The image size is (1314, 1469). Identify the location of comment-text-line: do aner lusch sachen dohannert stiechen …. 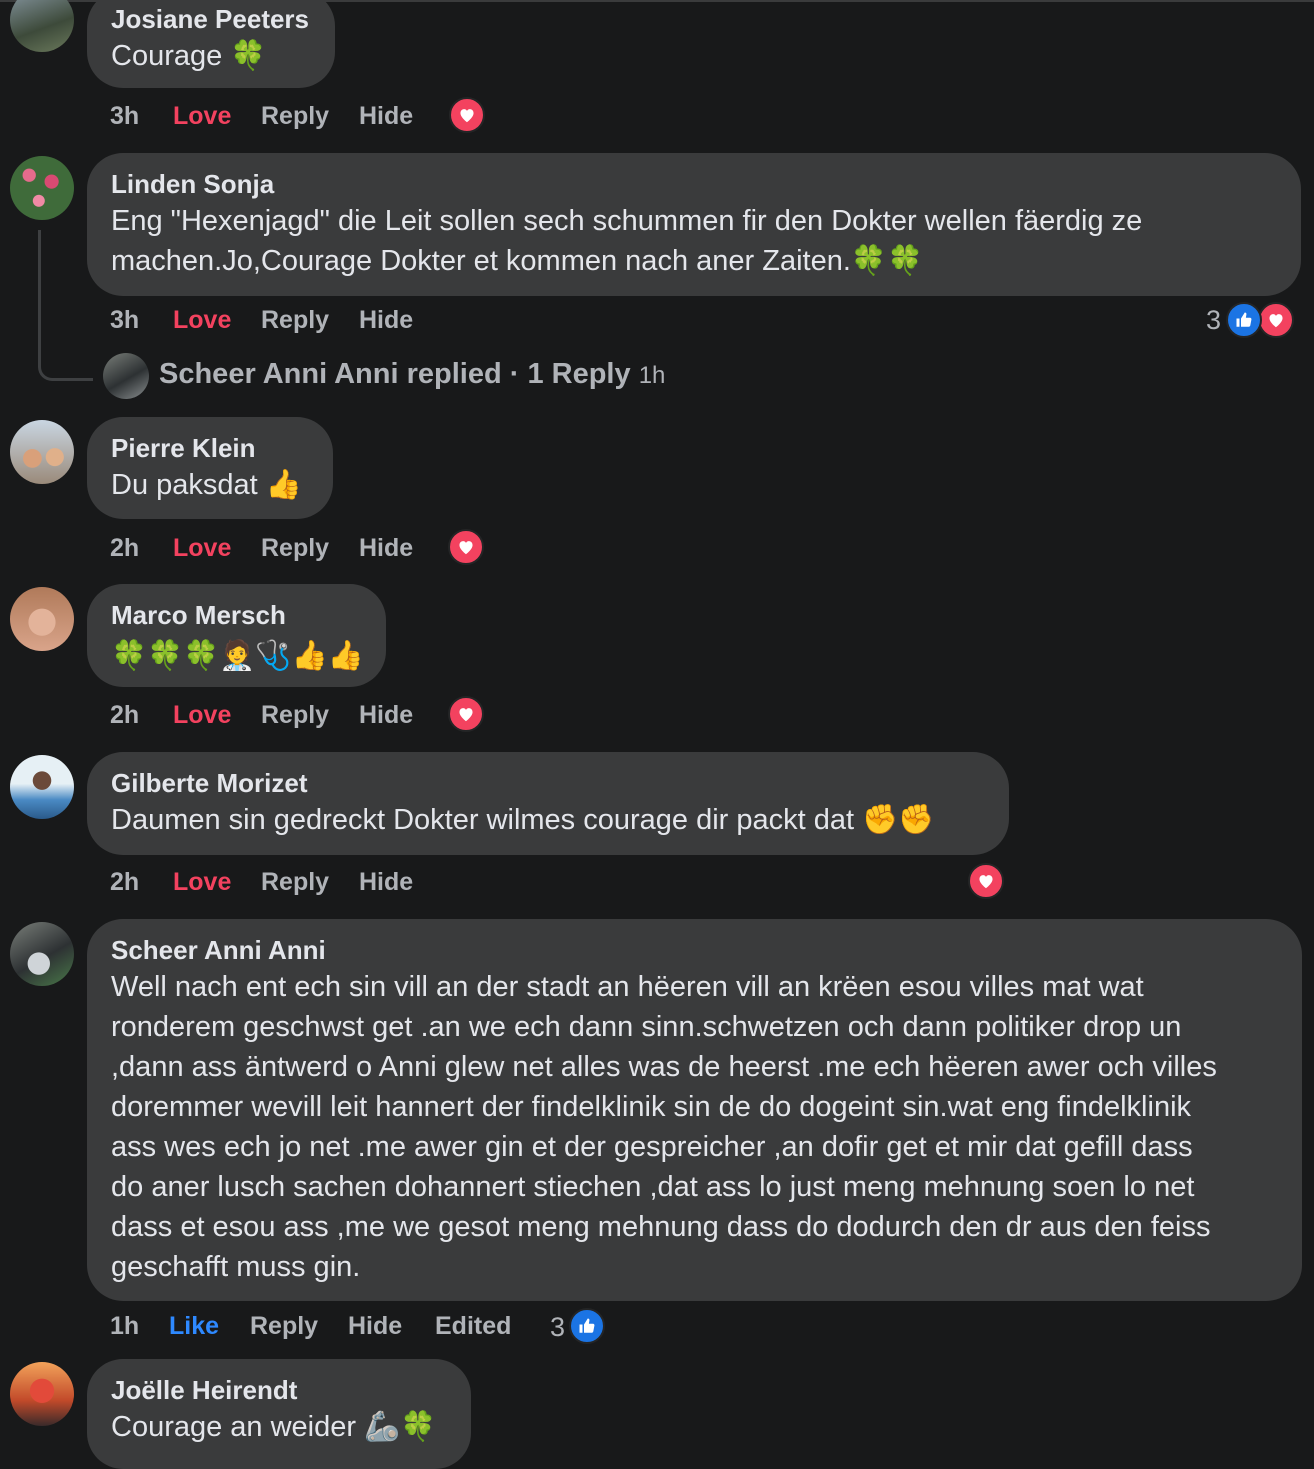
(653, 1187).